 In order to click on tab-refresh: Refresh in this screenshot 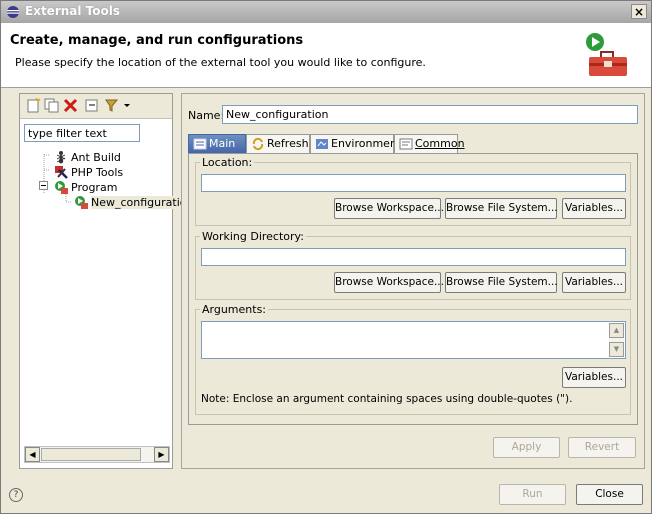, I will do `click(278, 143)`.